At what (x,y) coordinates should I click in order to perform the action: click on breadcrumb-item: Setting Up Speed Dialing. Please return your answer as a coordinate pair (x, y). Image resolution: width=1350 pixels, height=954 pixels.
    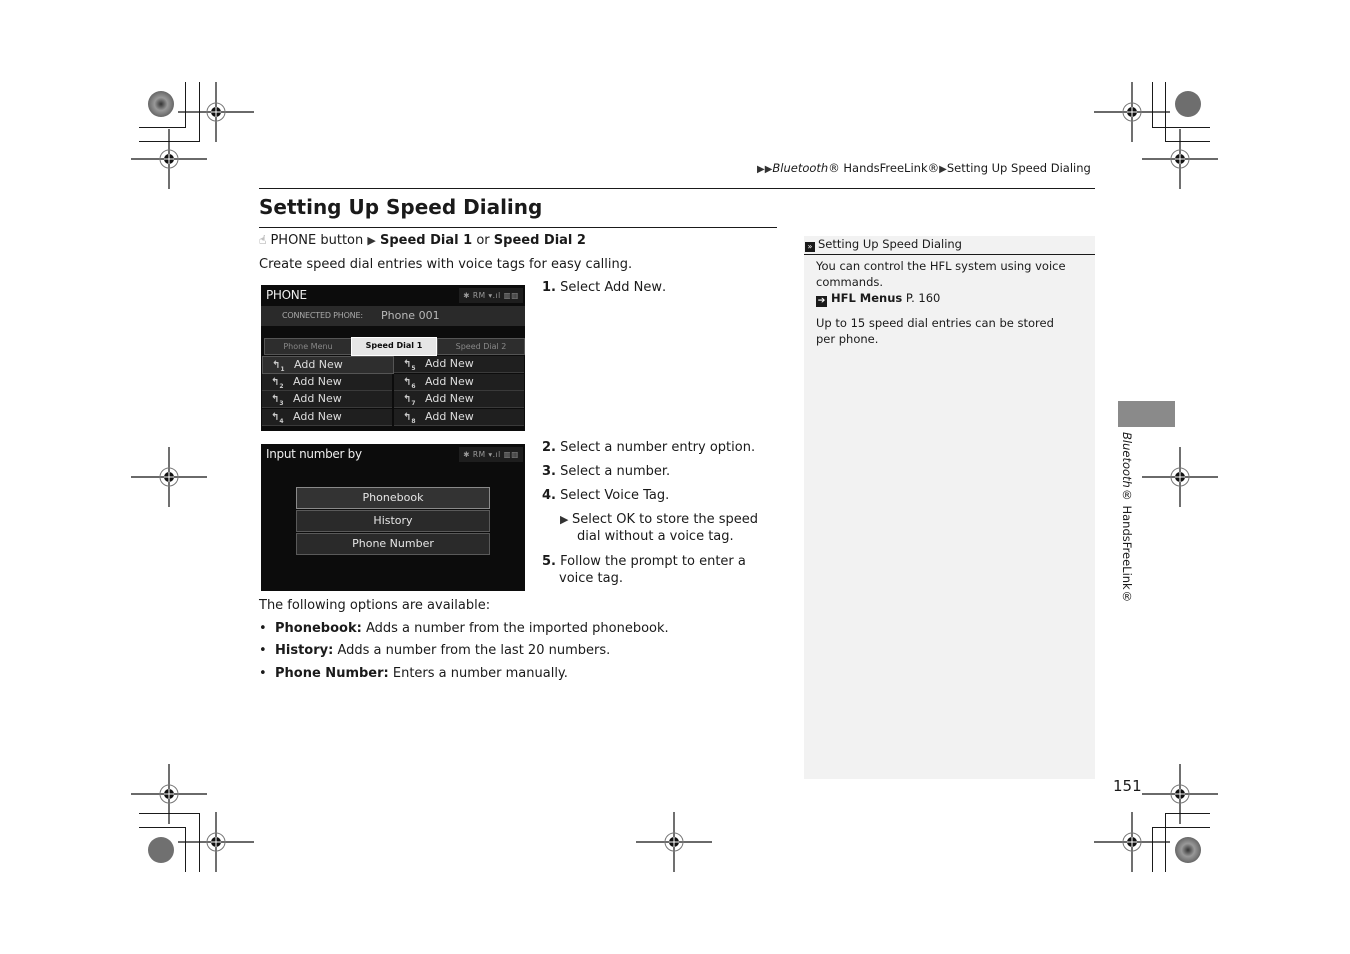
    Looking at the image, I should click on (1019, 168).